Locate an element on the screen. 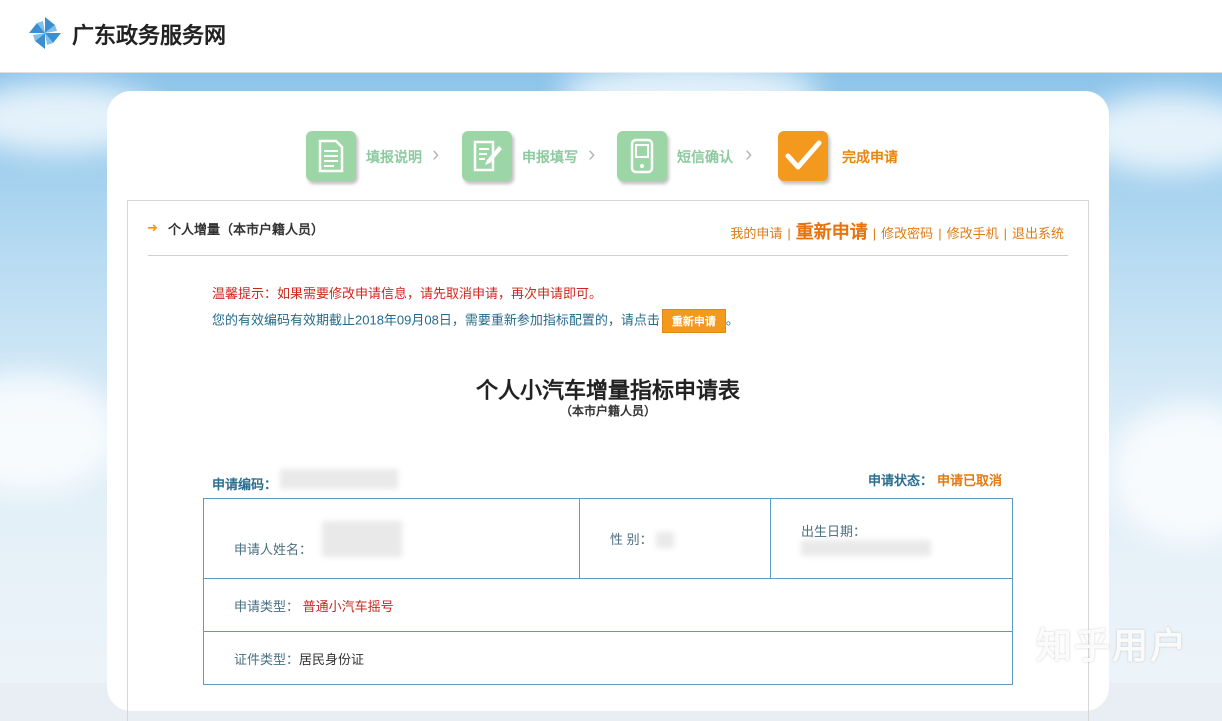 This screenshot has height=721, width=1222. site-name: 广东政务服务网 is located at coordinates (149, 34).